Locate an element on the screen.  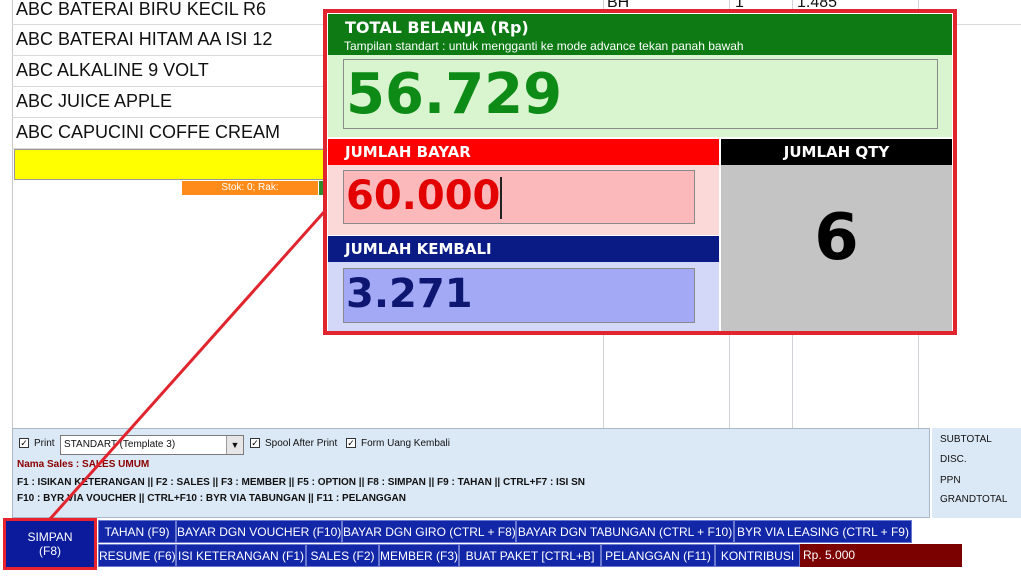
simpan-label: SIMPAN is located at coordinates (50, 537).